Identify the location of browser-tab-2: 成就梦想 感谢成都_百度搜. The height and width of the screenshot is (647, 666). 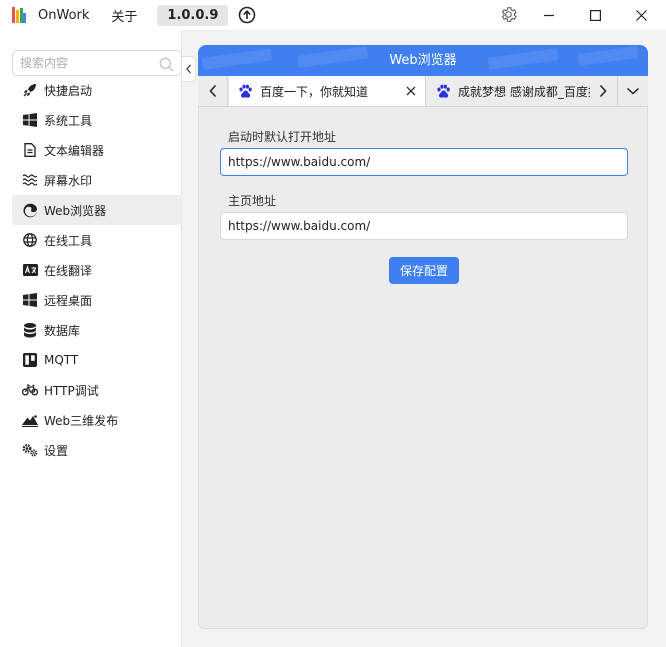
(508, 91).